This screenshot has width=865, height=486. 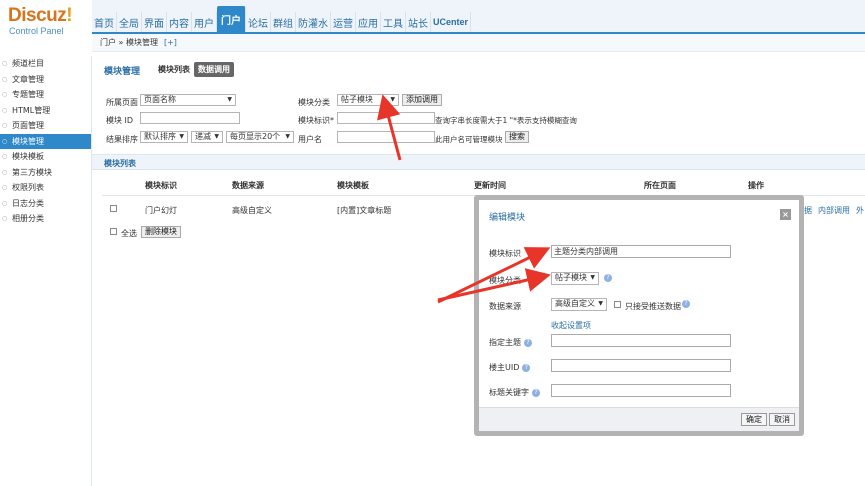 I want to click on sidebar-item: 日志分类, so click(x=45, y=204).